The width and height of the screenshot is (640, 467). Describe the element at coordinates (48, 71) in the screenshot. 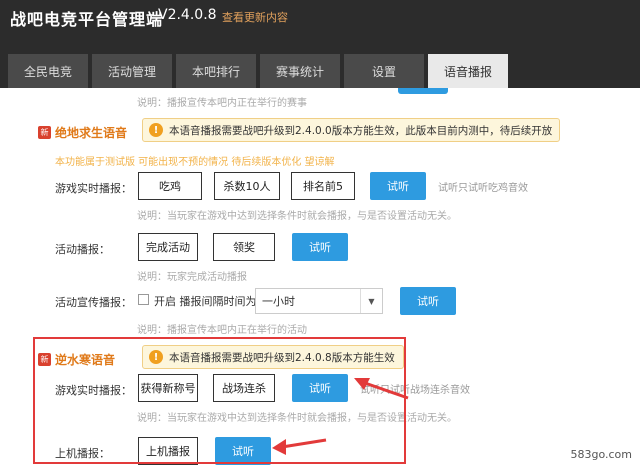

I see `tab-esports: 全民电竞` at that location.